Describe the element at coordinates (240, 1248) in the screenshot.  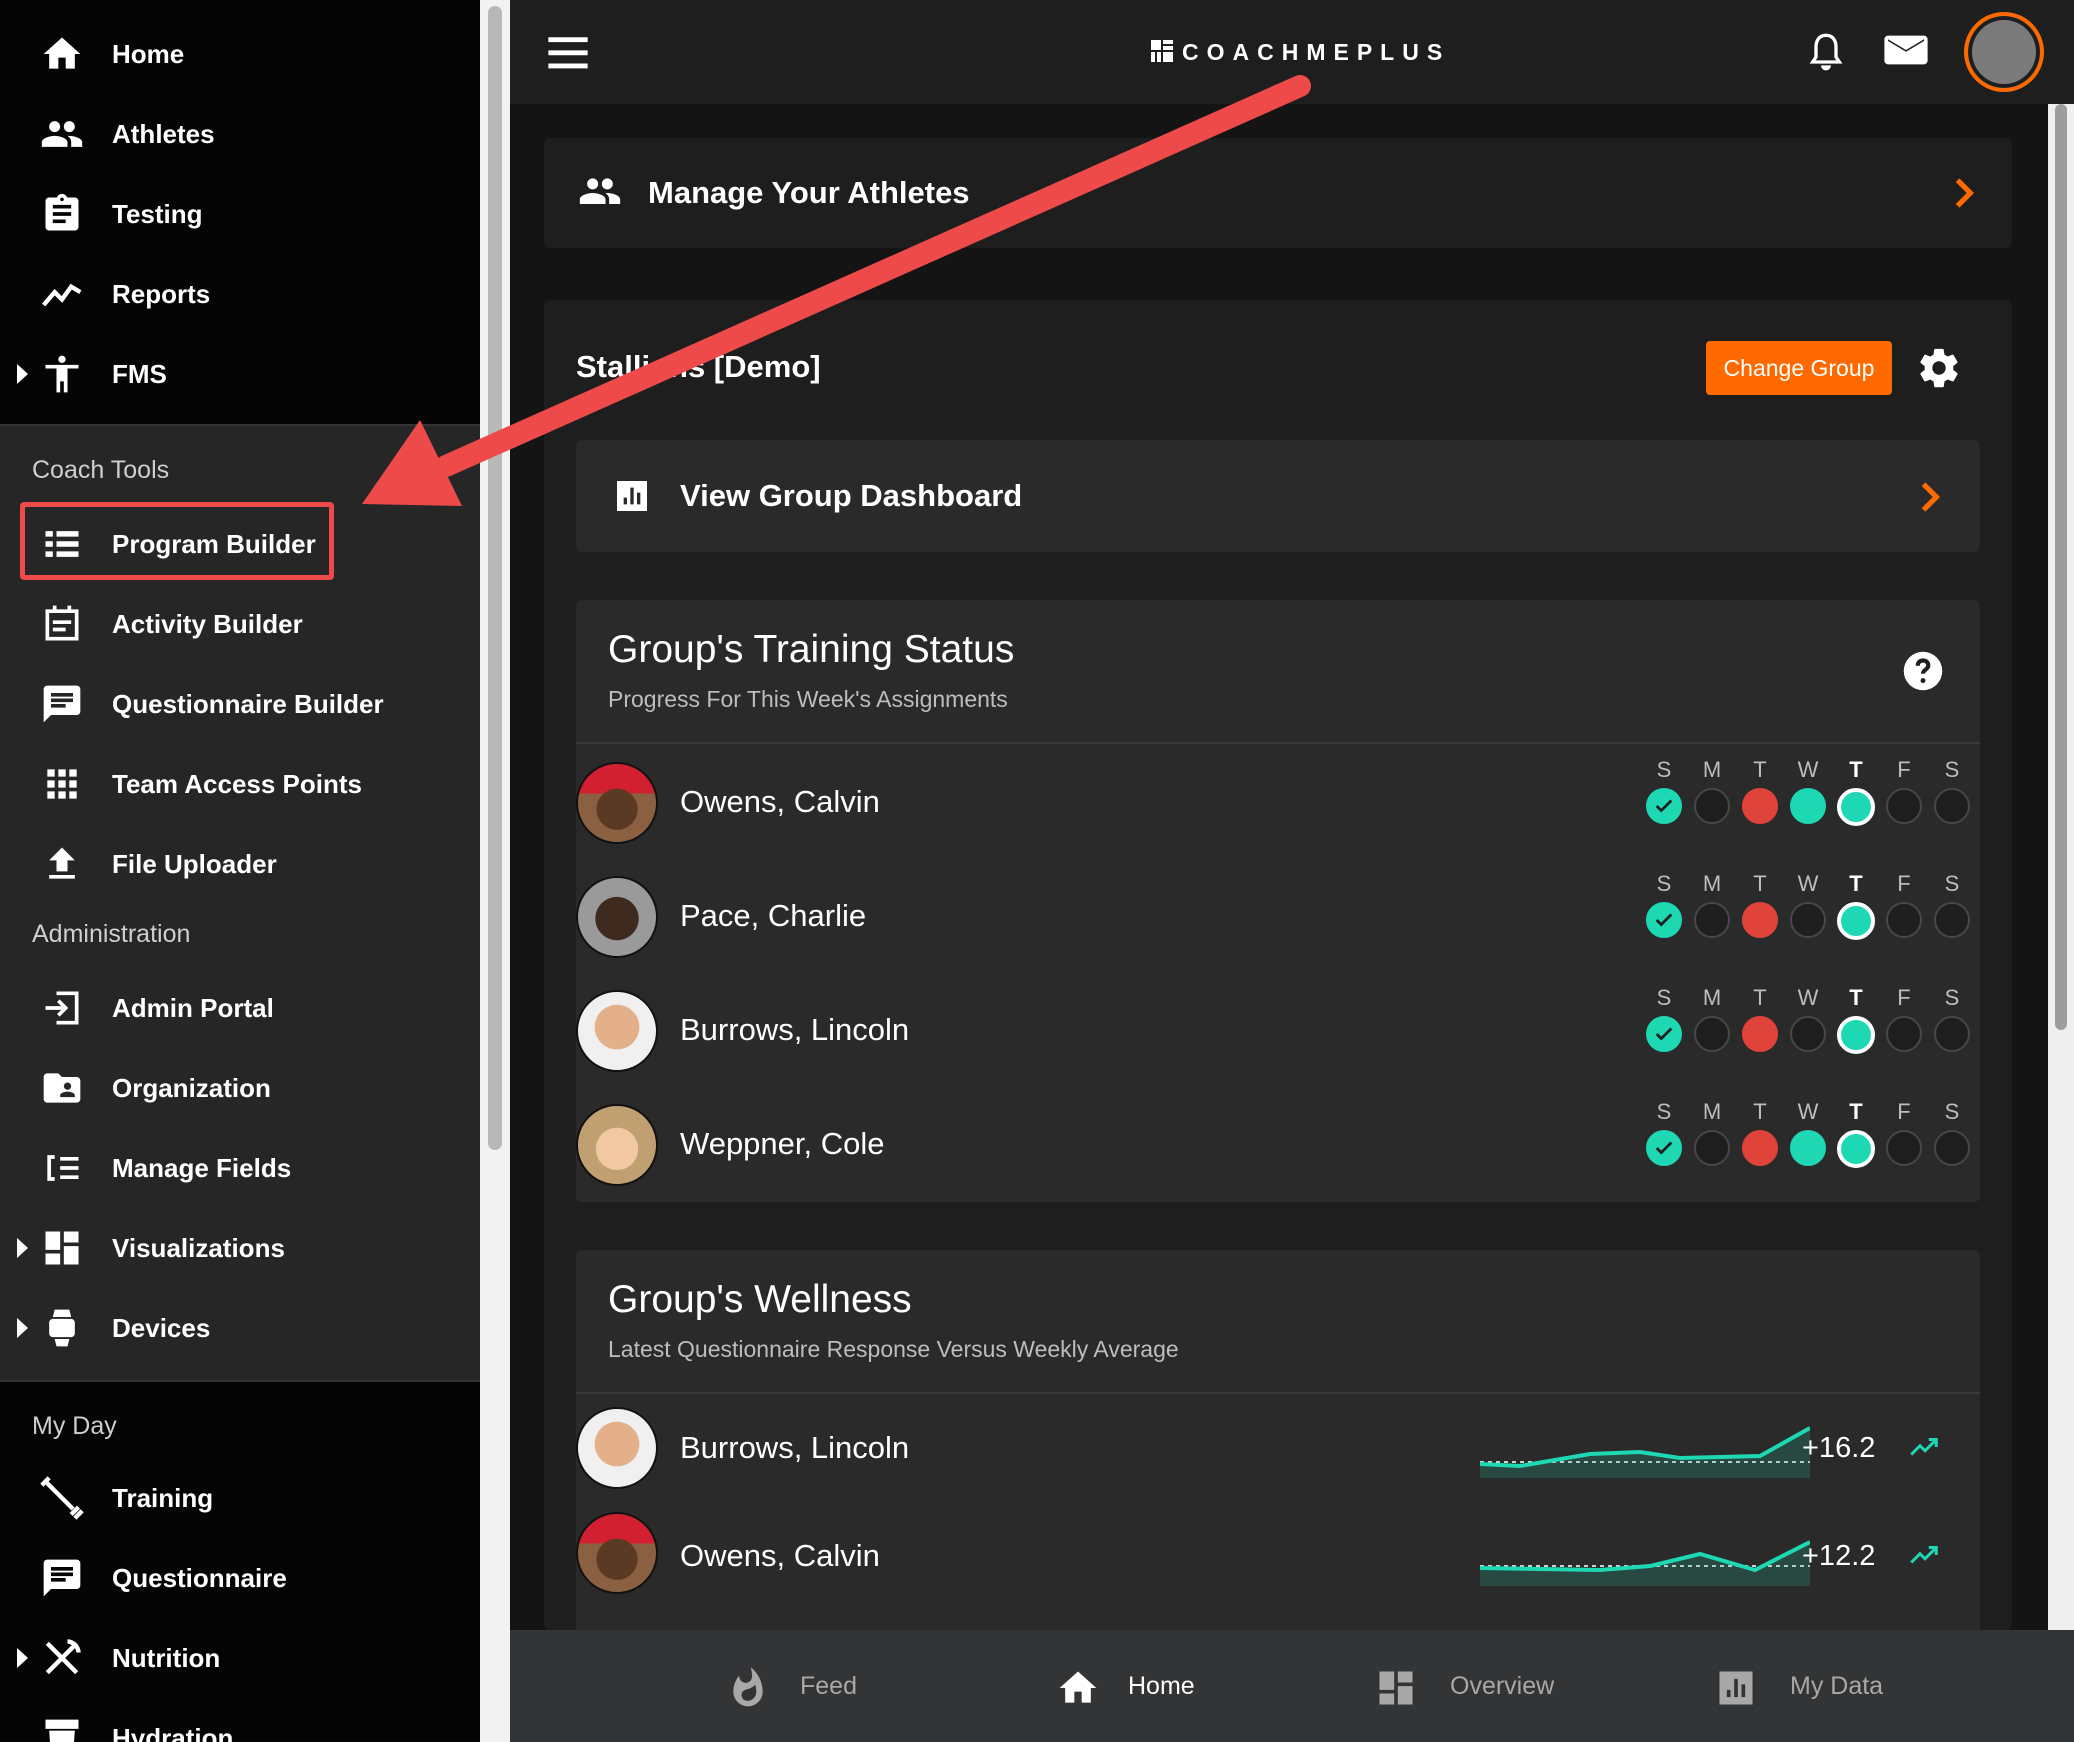
I see `sidebar-item-visualizations: Visualizations` at that location.